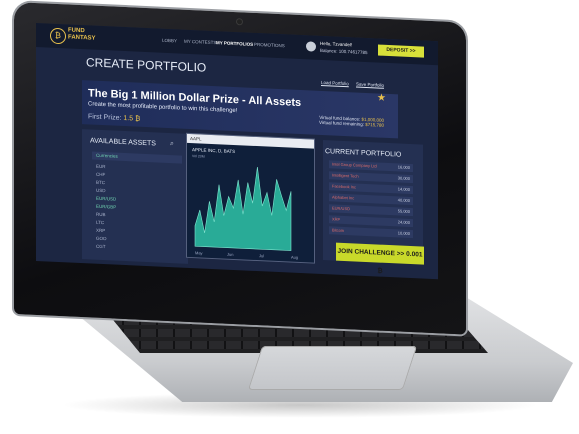  What do you see at coordinates (82, 38) in the screenshot?
I see `brand-line-2: FANTASY` at bounding box center [82, 38].